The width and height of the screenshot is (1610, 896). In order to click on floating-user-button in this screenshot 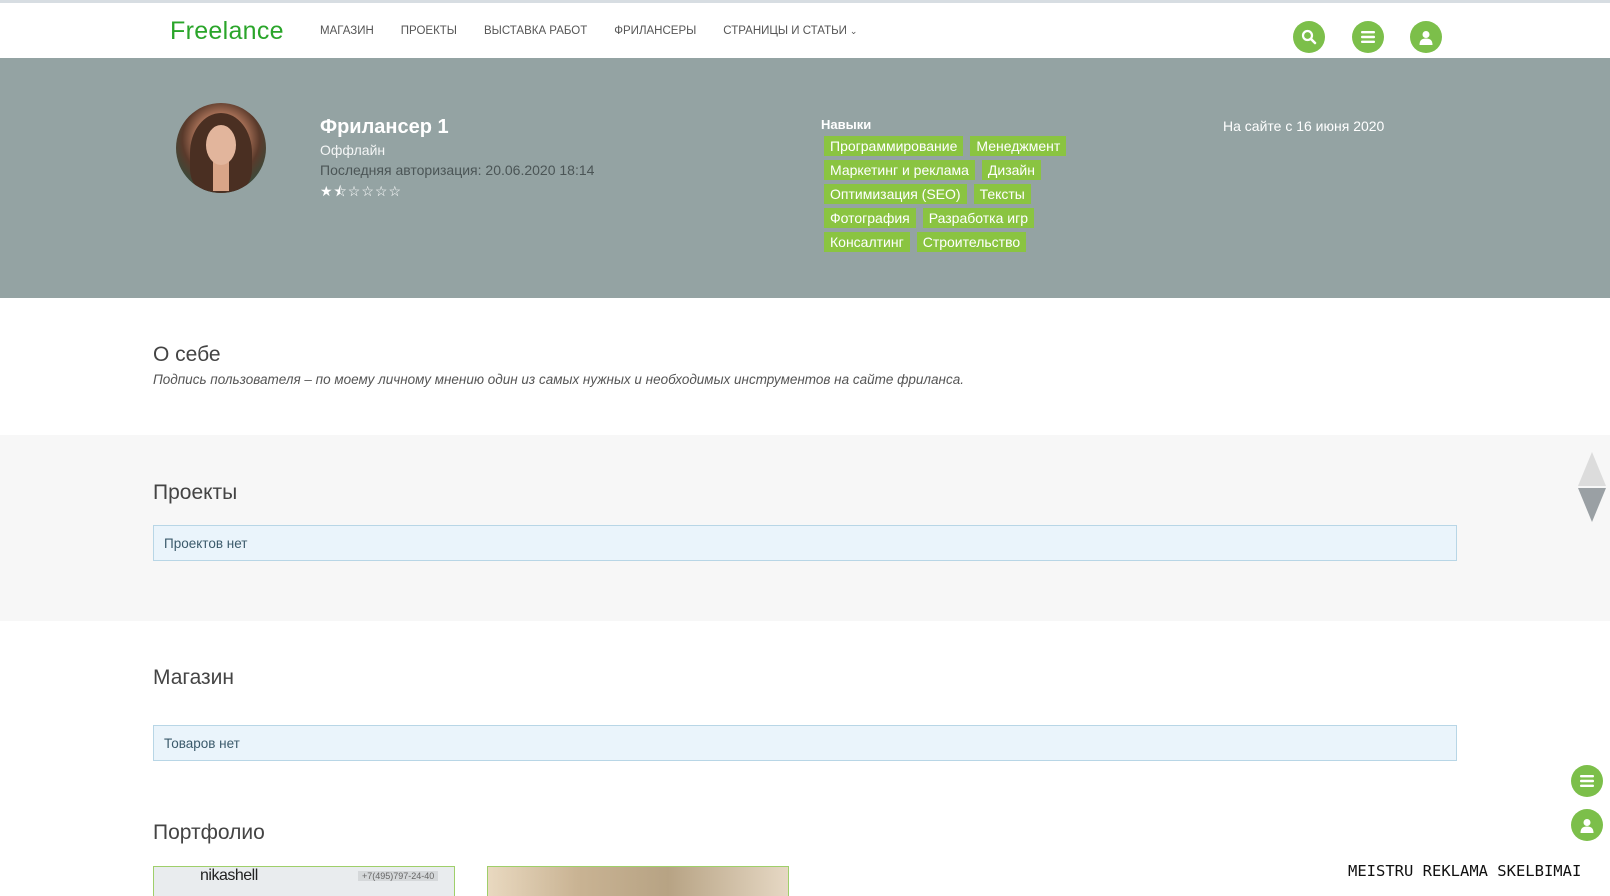, I will do `click(1587, 825)`.